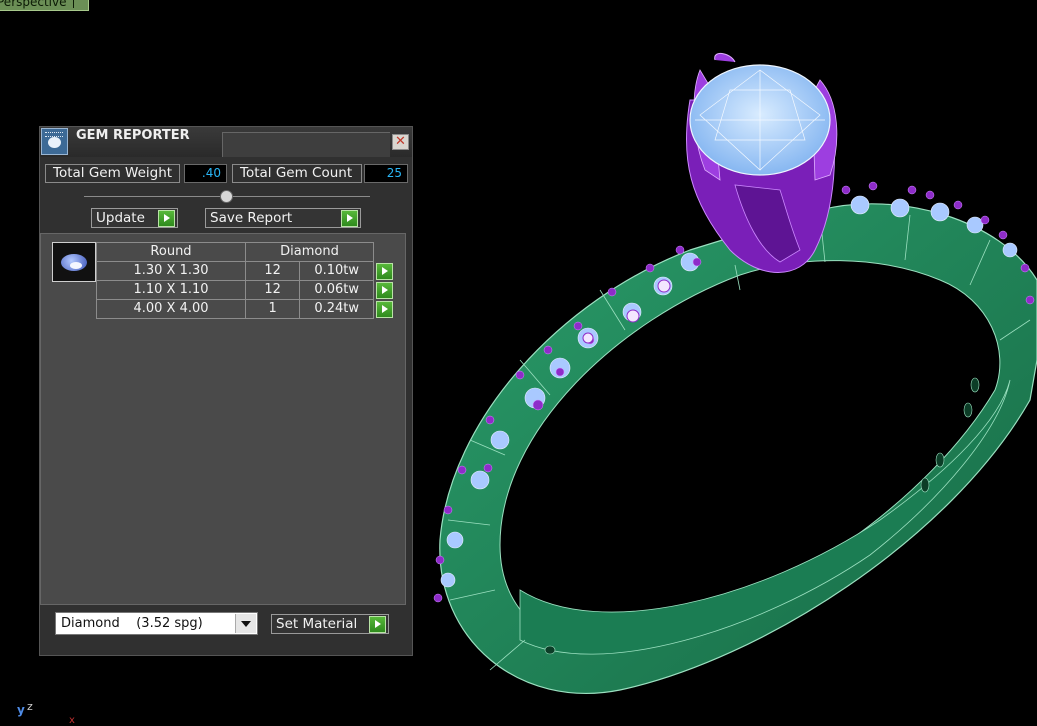 The height and width of the screenshot is (726, 1037). What do you see at coordinates (245, 623) in the screenshot?
I see `dropdown-arrow-icon` at bounding box center [245, 623].